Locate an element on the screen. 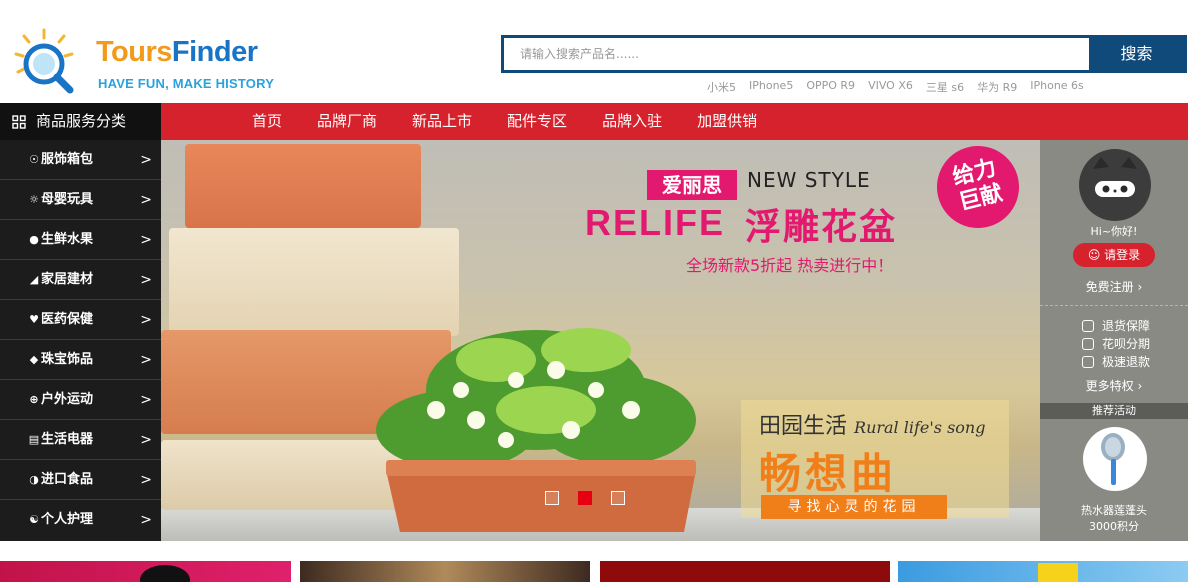 This screenshot has width=1188, height=582. nav-link-brands: 品牌厂商 is located at coordinates (347, 121).